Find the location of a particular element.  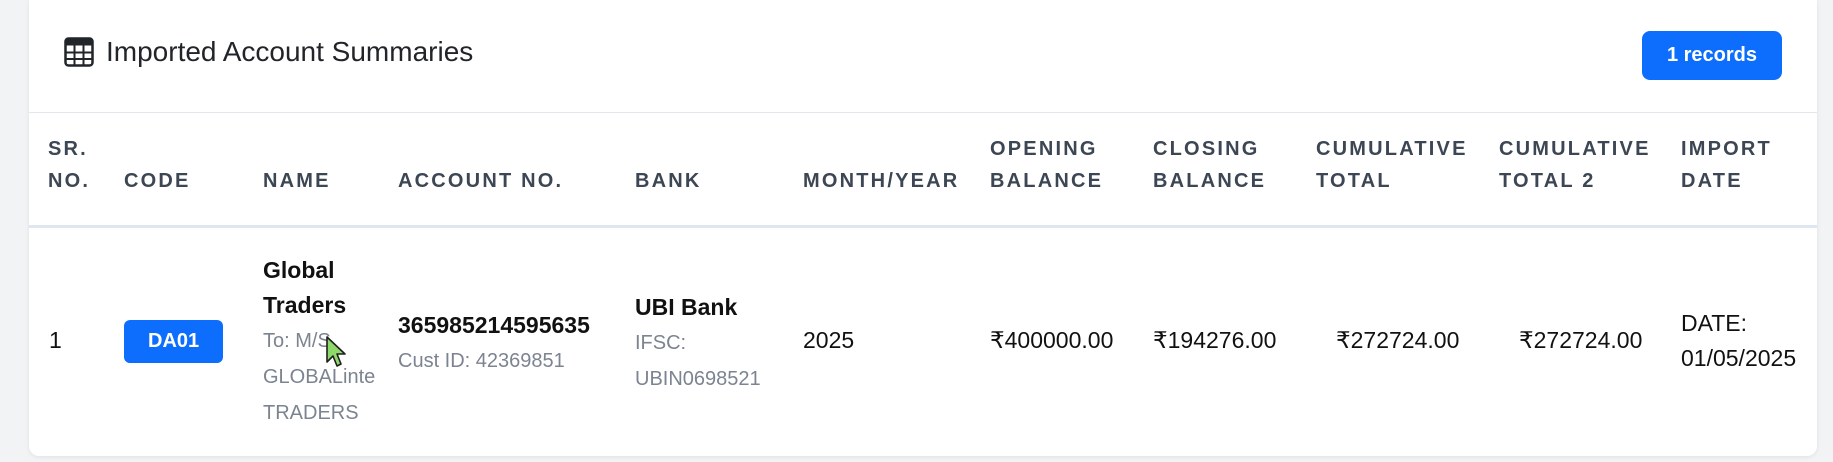

column-header-code: CODE is located at coordinates (157, 181).